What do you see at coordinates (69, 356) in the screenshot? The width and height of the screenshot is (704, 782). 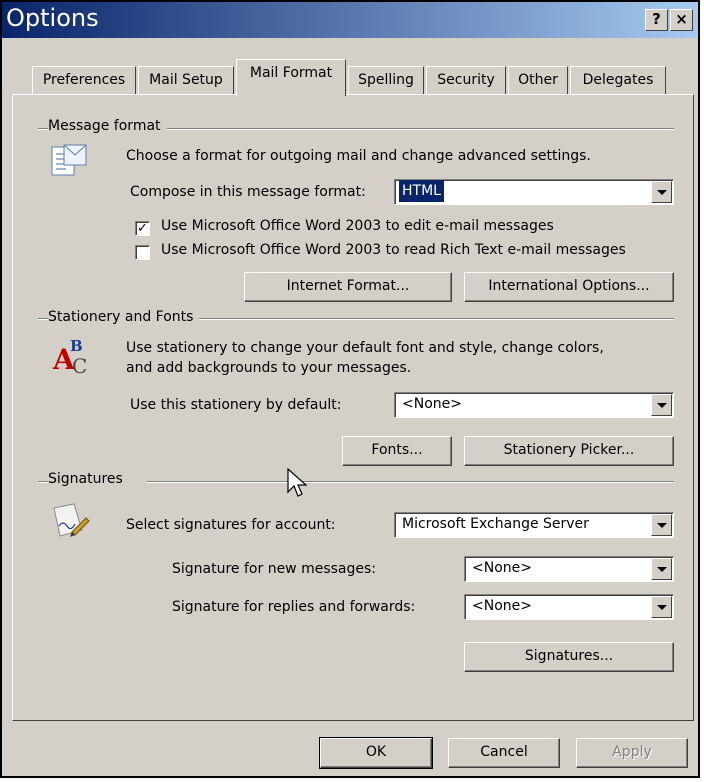 I see `stationery-fonts-icon: A B C` at bounding box center [69, 356].